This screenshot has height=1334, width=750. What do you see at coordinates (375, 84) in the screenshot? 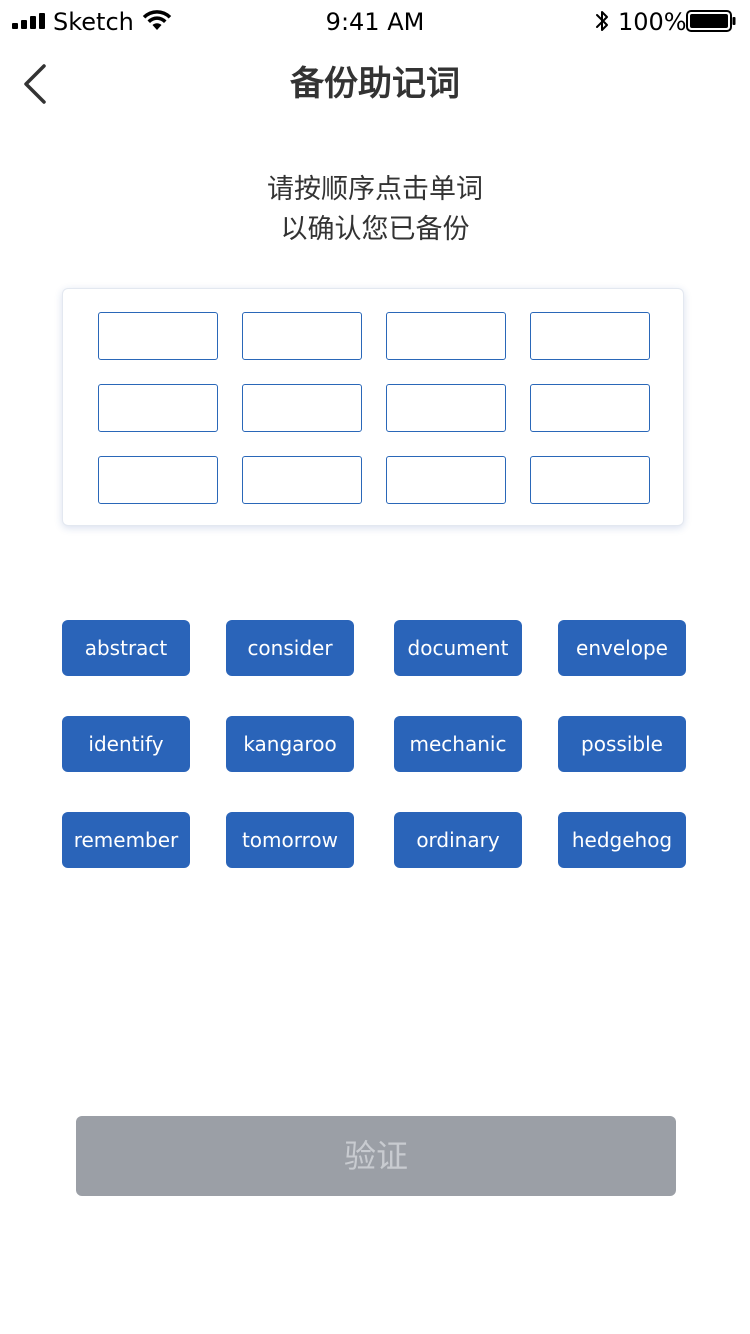
I see `page-title: 备份助记词` at bounding box center [375, 84].